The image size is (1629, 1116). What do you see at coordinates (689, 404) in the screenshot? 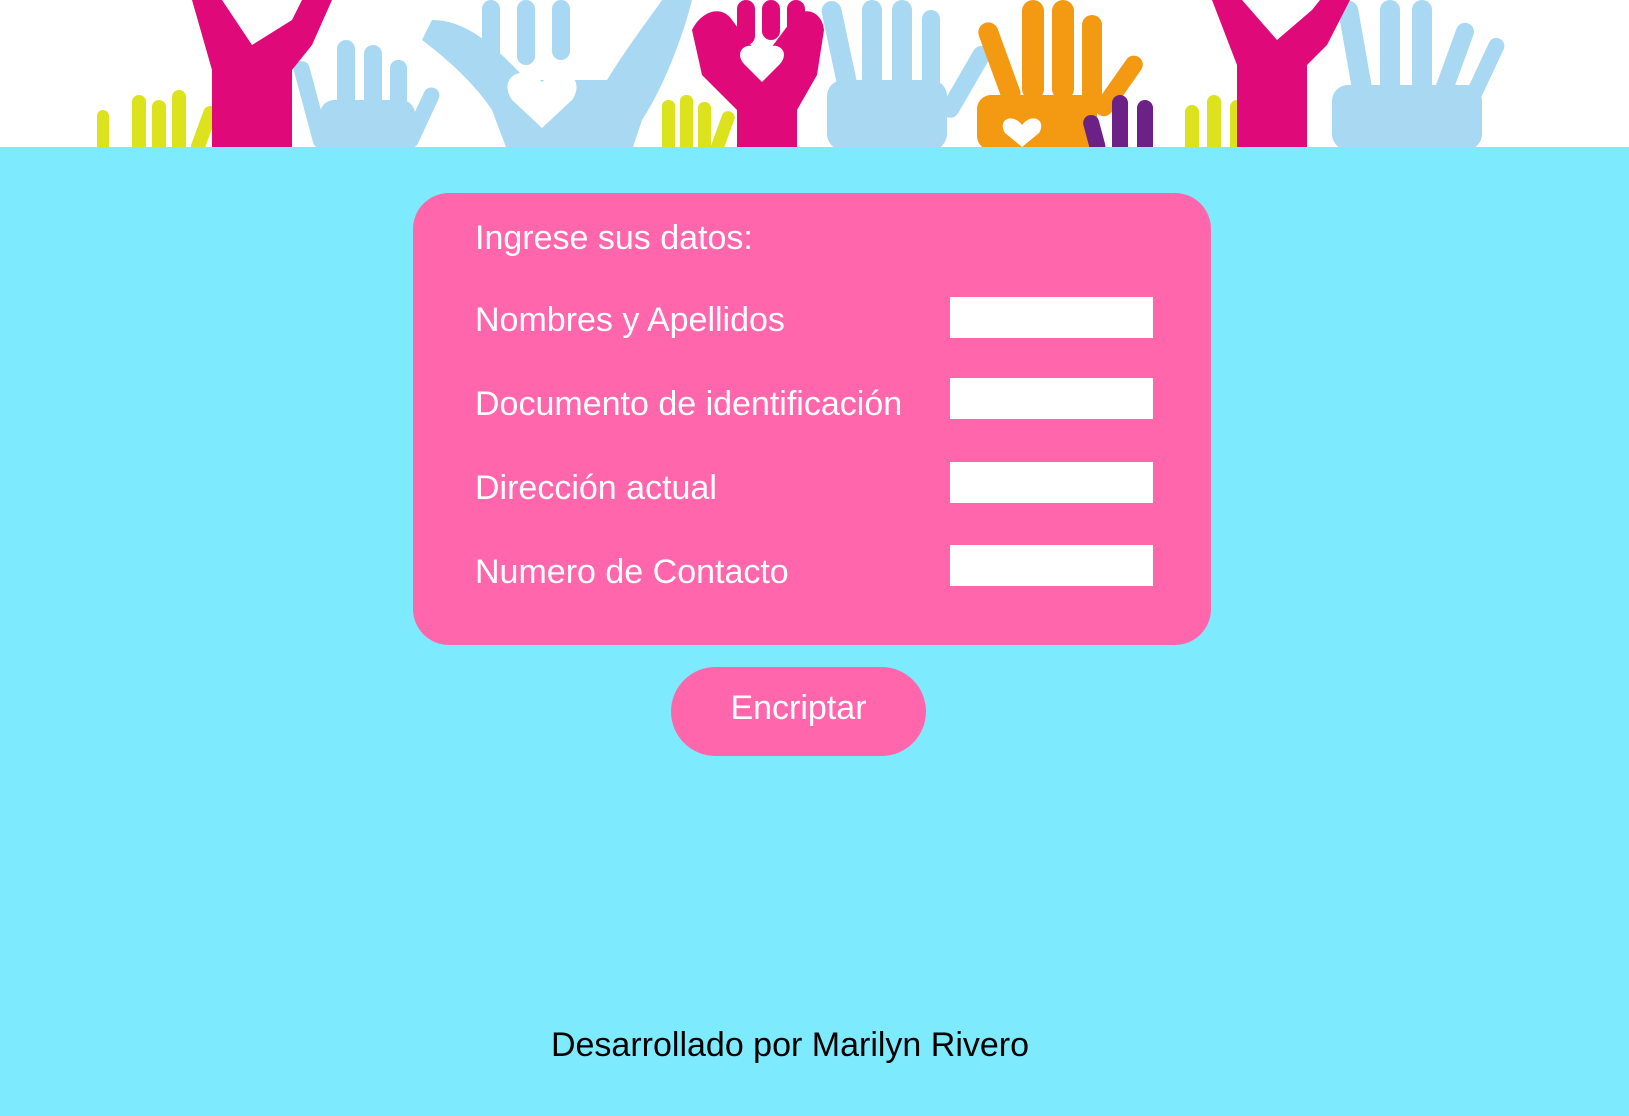
I see `document-field-label: Documento de identificación` at bounding box center [689, 404].